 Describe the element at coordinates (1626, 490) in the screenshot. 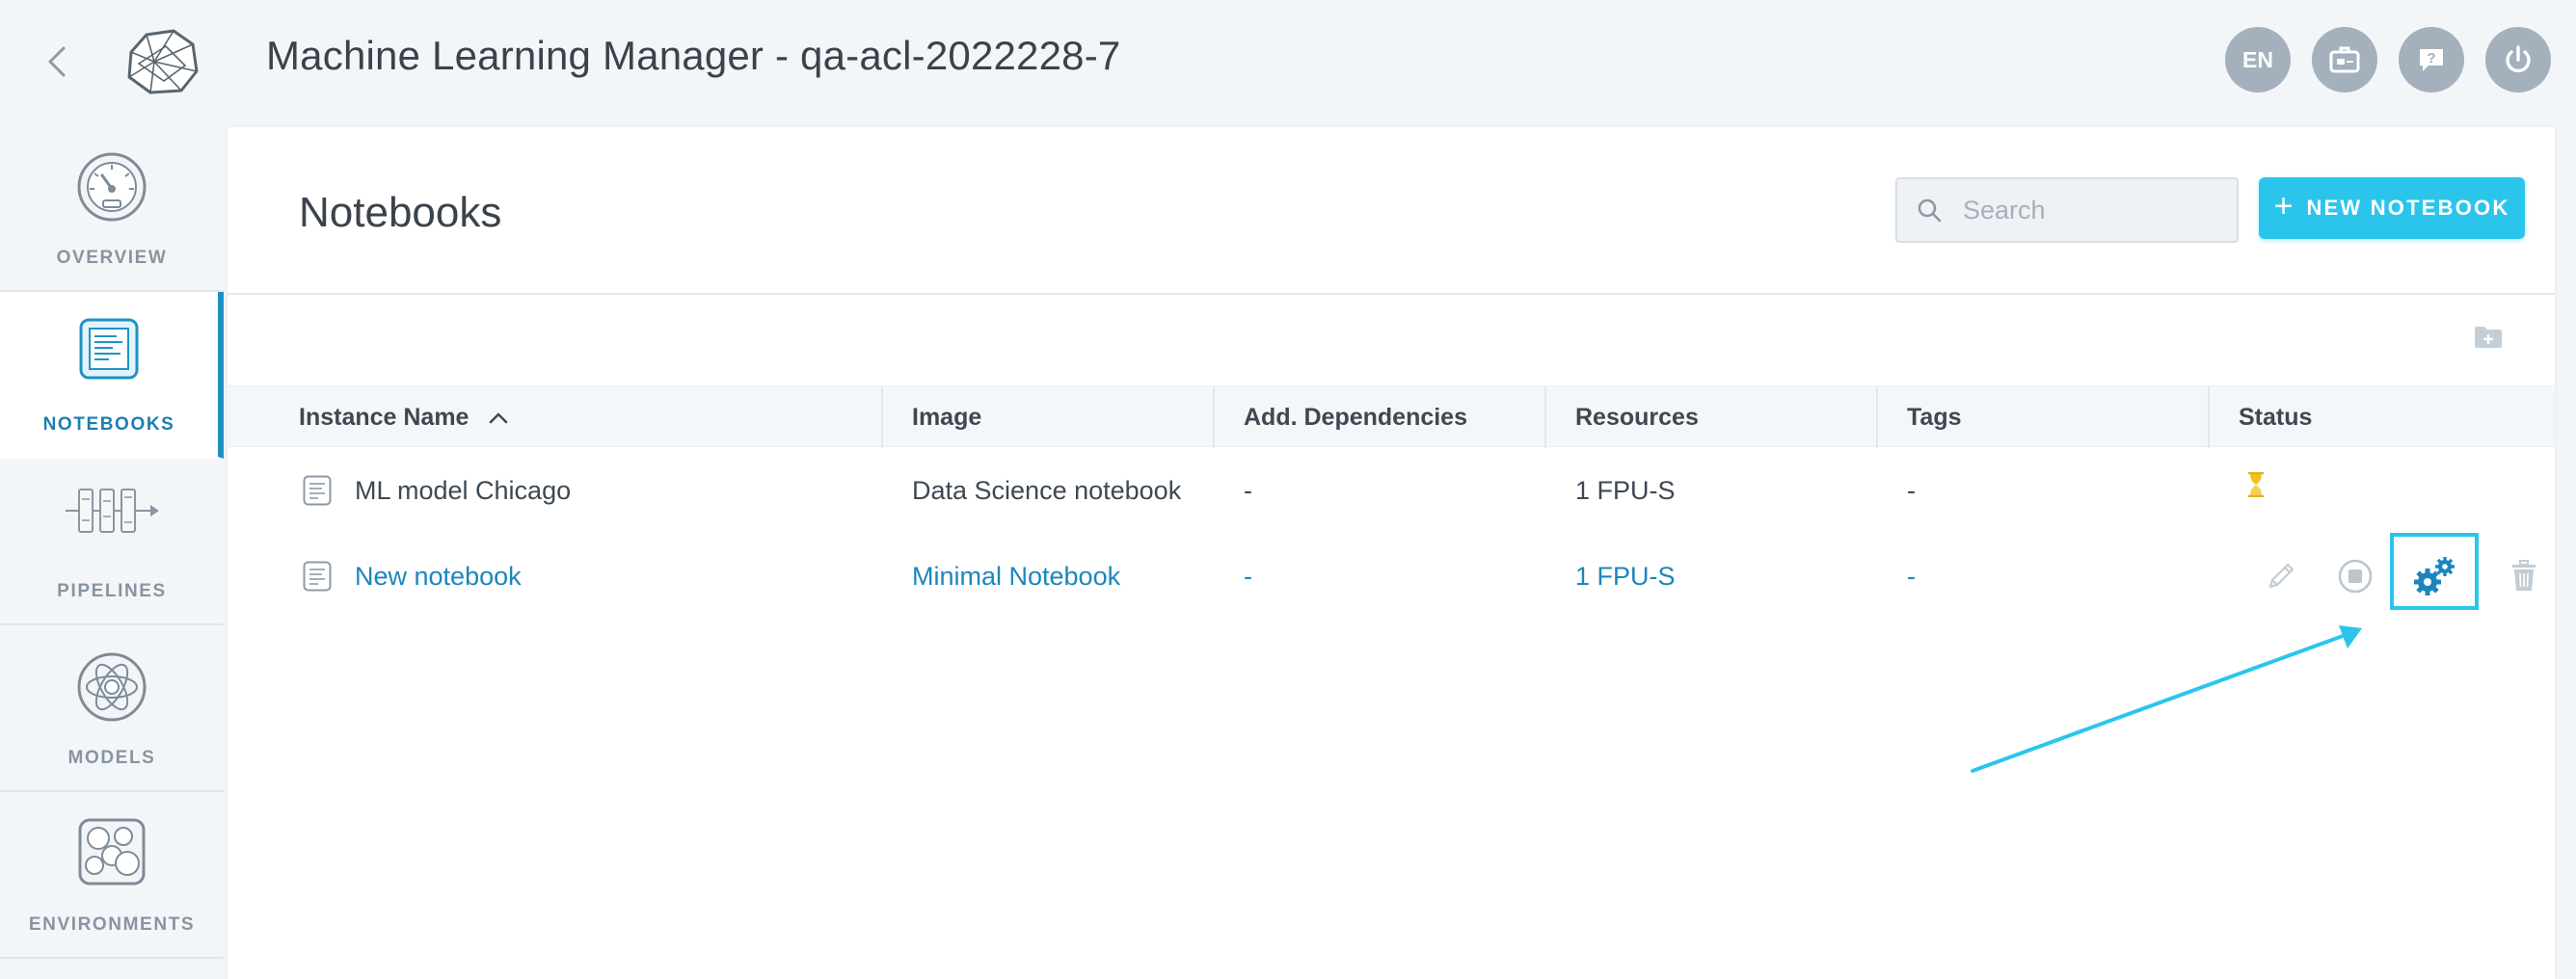

I see `resources-cell: 1 FPU-S` at that location.